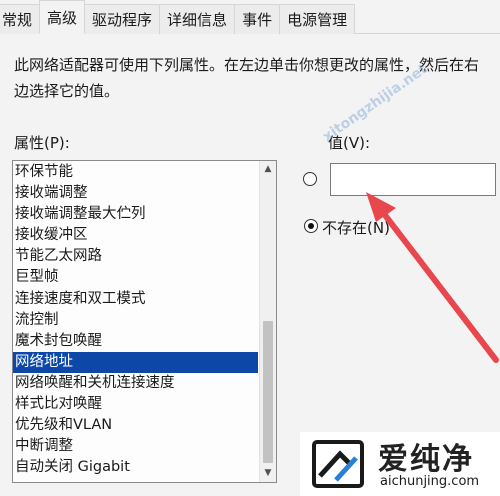  I want to click on property-list-item: 流控制, so click(135, 320).